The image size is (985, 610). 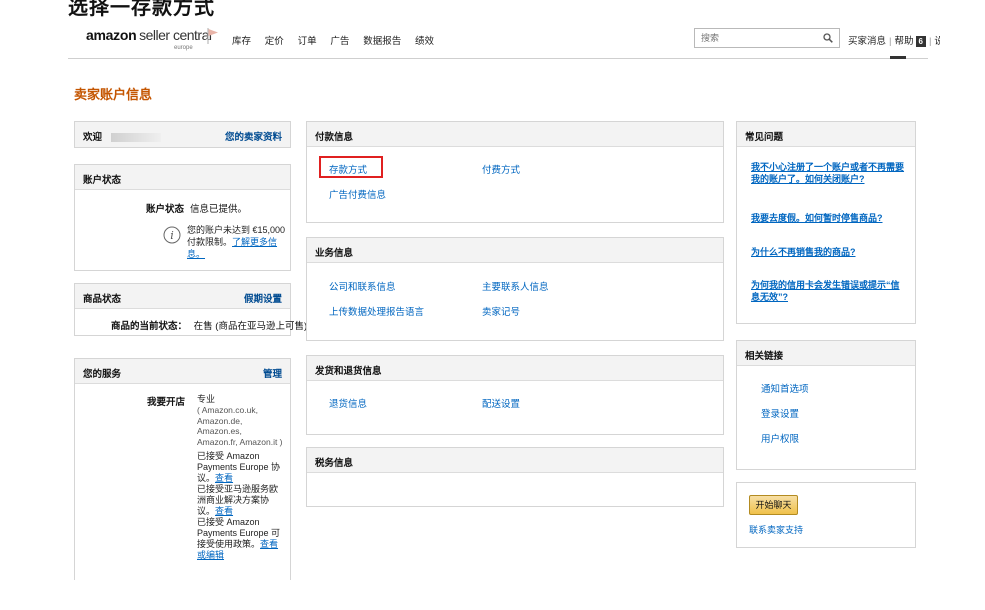 I want to click on help-badge: 6, so click(x=920, y=41).